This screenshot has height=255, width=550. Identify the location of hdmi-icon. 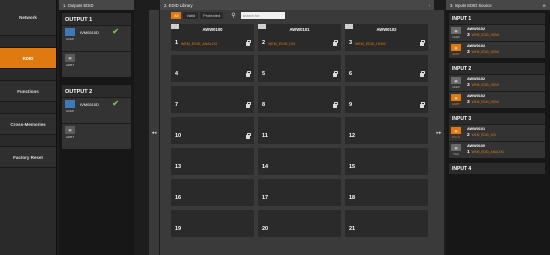
(70, 104).